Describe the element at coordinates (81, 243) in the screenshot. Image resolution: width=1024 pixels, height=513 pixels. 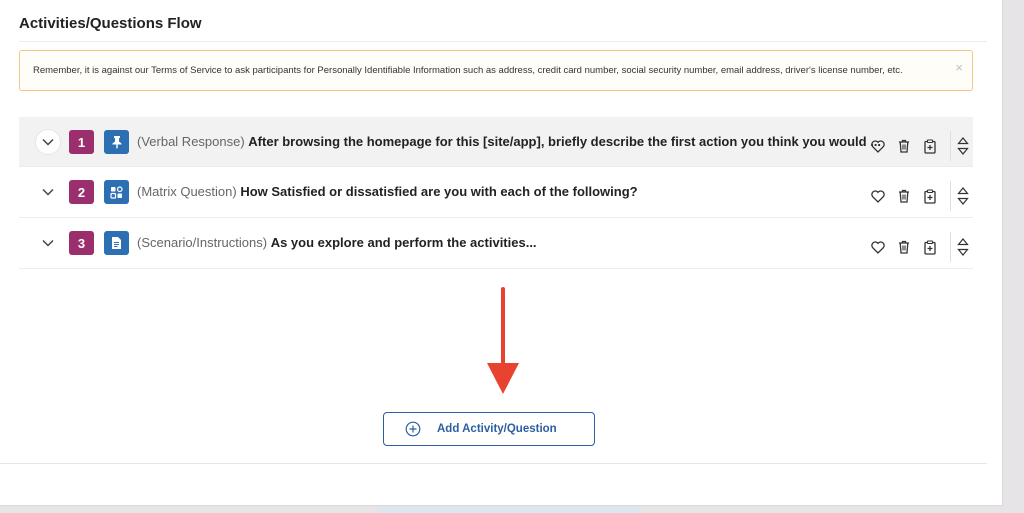
I see `activity-number-badge: 3` at that location.